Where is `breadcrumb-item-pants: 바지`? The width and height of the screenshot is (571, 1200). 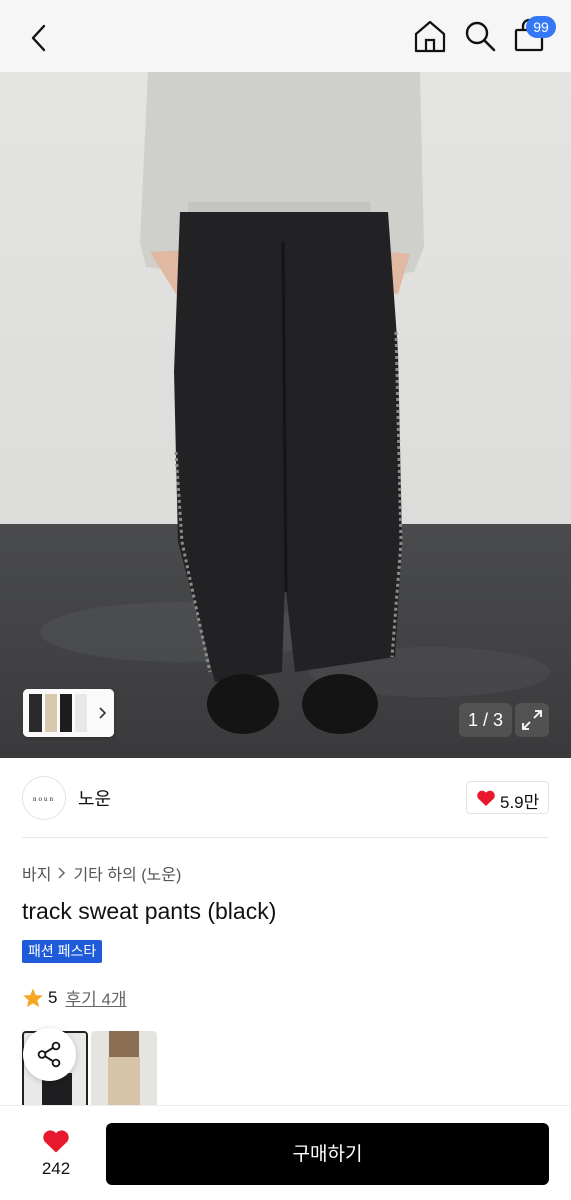 breadcrumb-item-pants: 바지 is located at coordinates (36, 873).